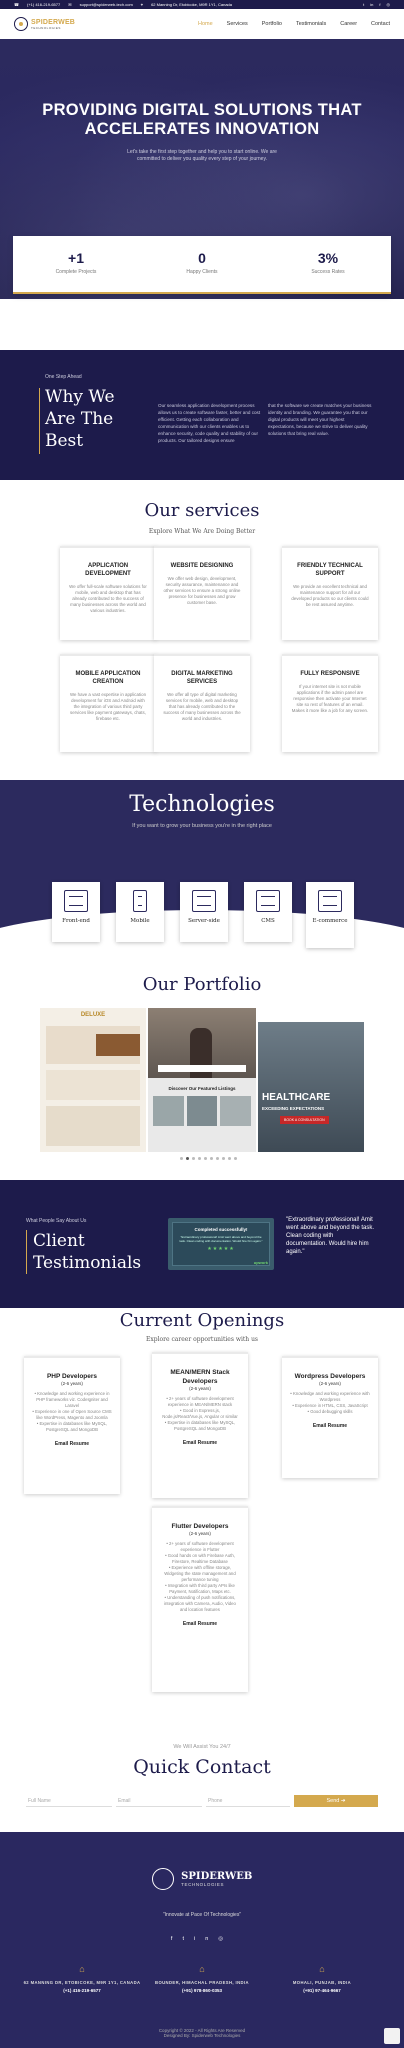 The height and width of the screenshot is (2048, 404). Describe the element at coordinates (260, 1262) in the screenshot. I see `upwork-badge: upwork` at that location.